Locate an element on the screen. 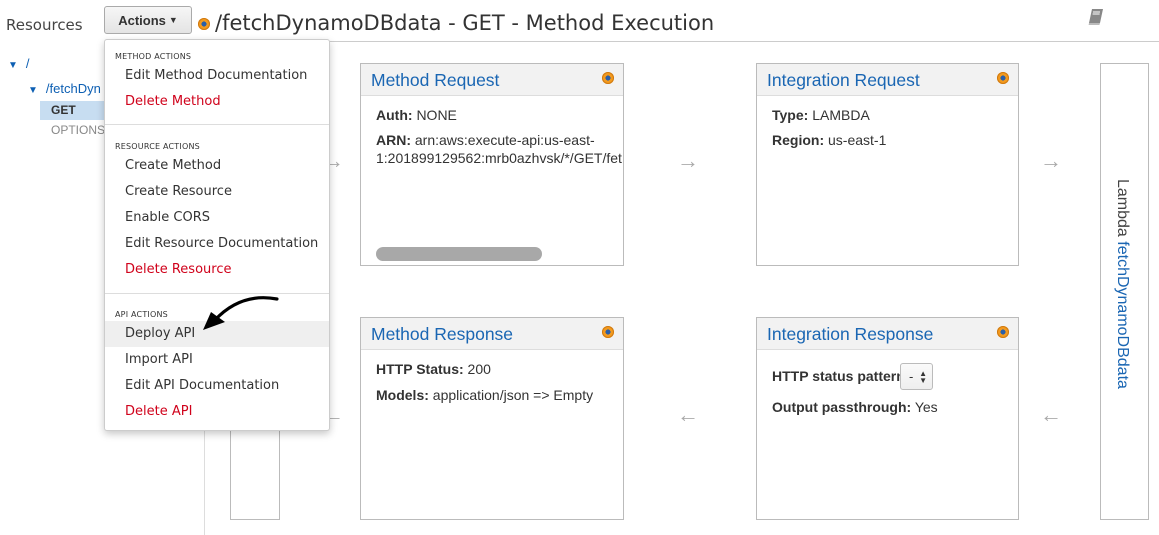  header-divider is located at coordinates (682, 41).